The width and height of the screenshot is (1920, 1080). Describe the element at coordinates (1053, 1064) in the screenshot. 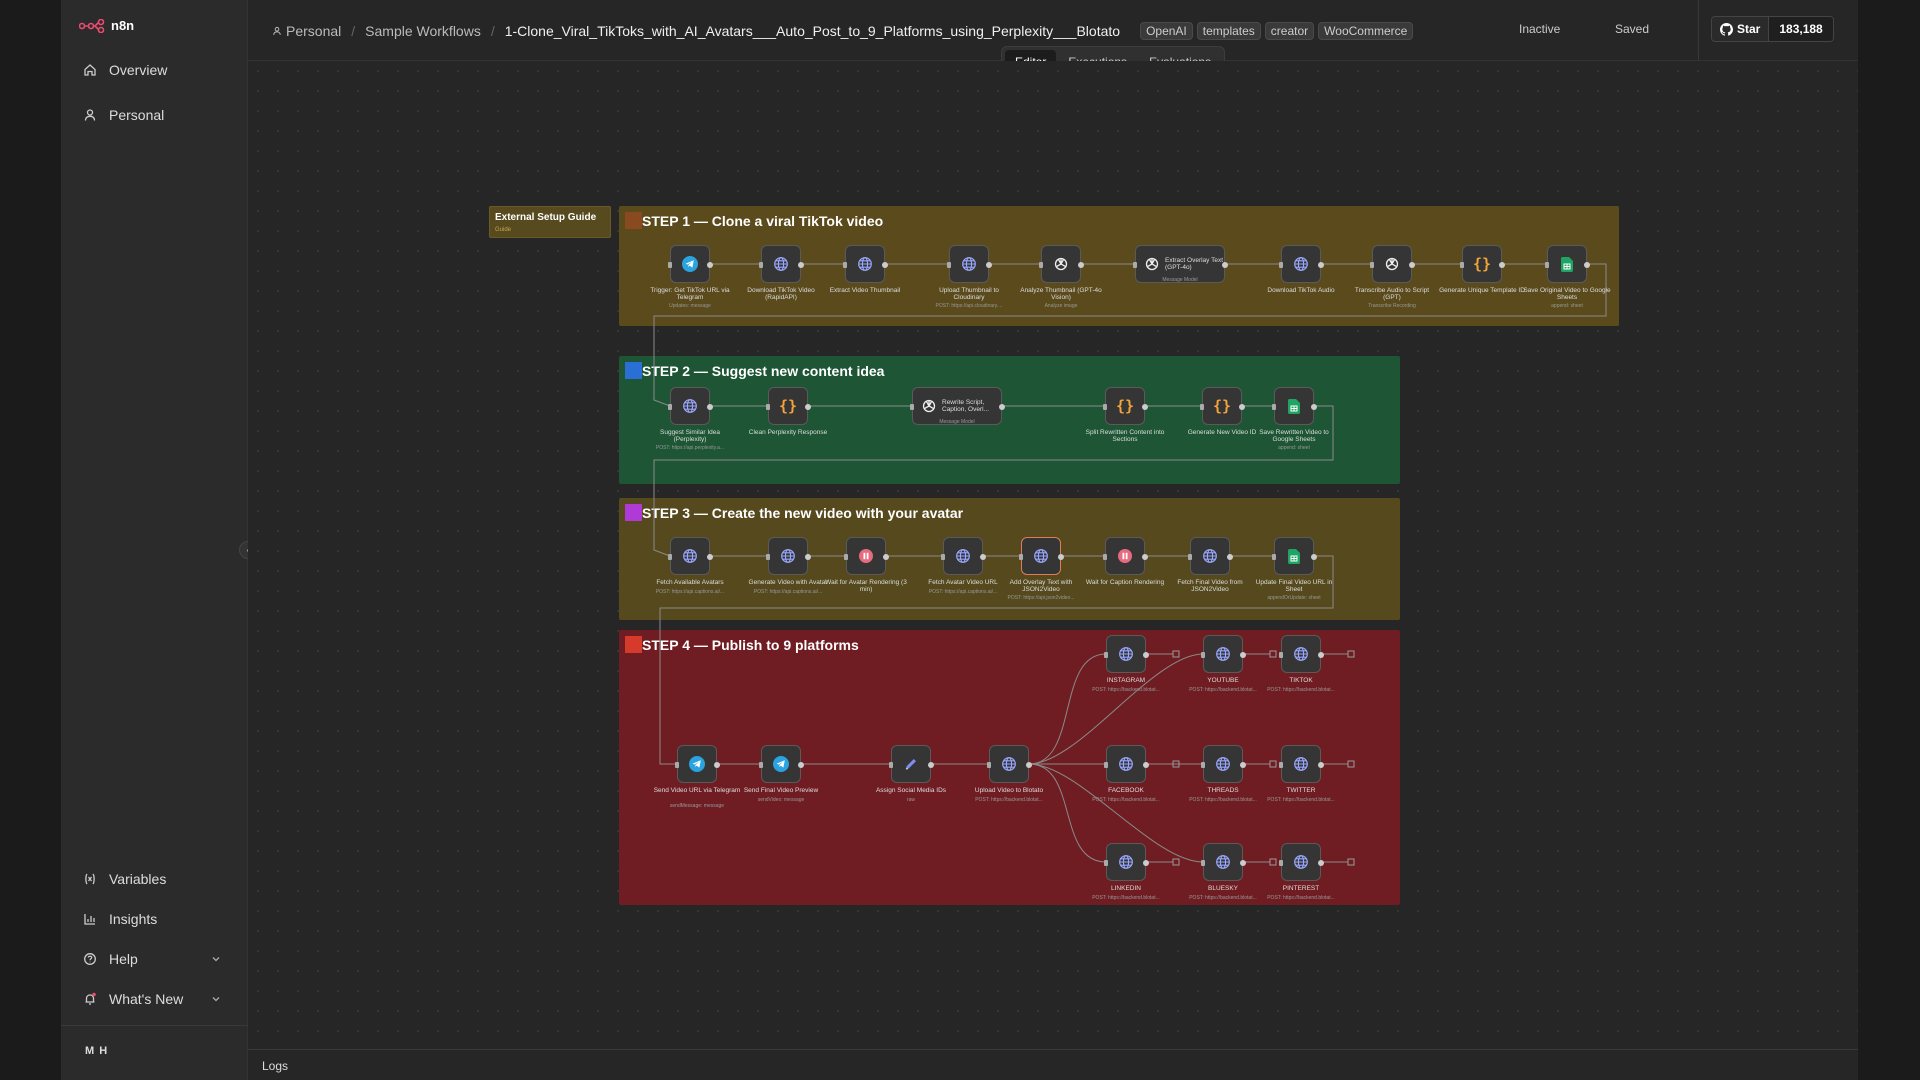

I see `logs-panel: Logs` at that location.